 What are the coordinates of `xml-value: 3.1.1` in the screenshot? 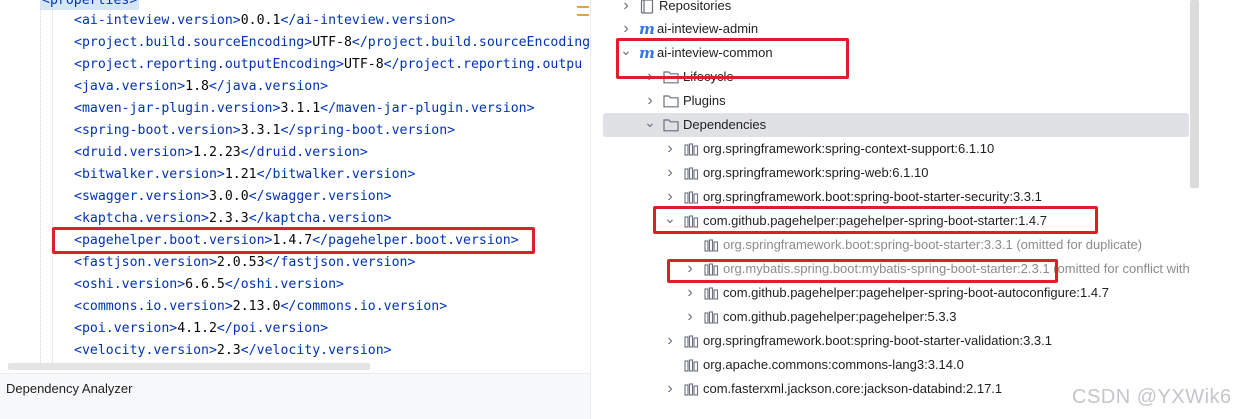 It's located at (300, 108).